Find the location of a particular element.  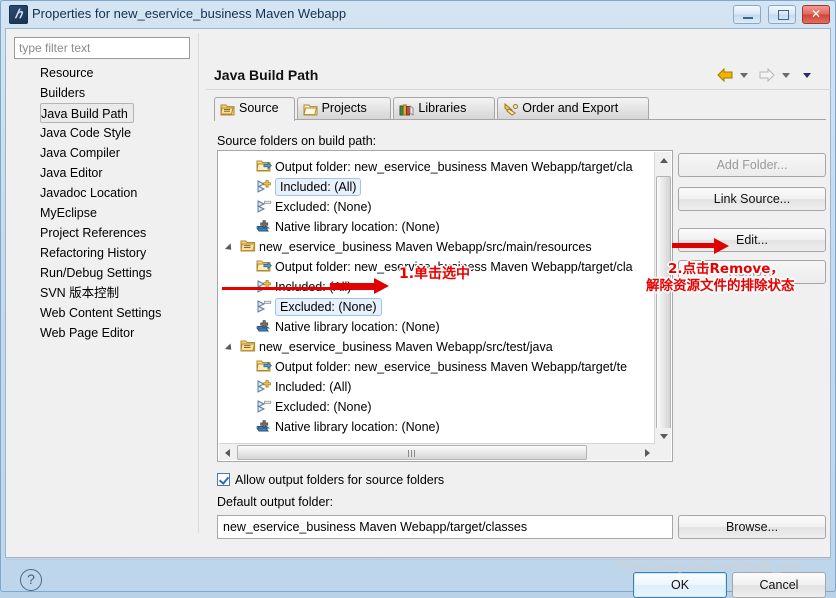

tab-source: Source is located at coordinates (254, 109).